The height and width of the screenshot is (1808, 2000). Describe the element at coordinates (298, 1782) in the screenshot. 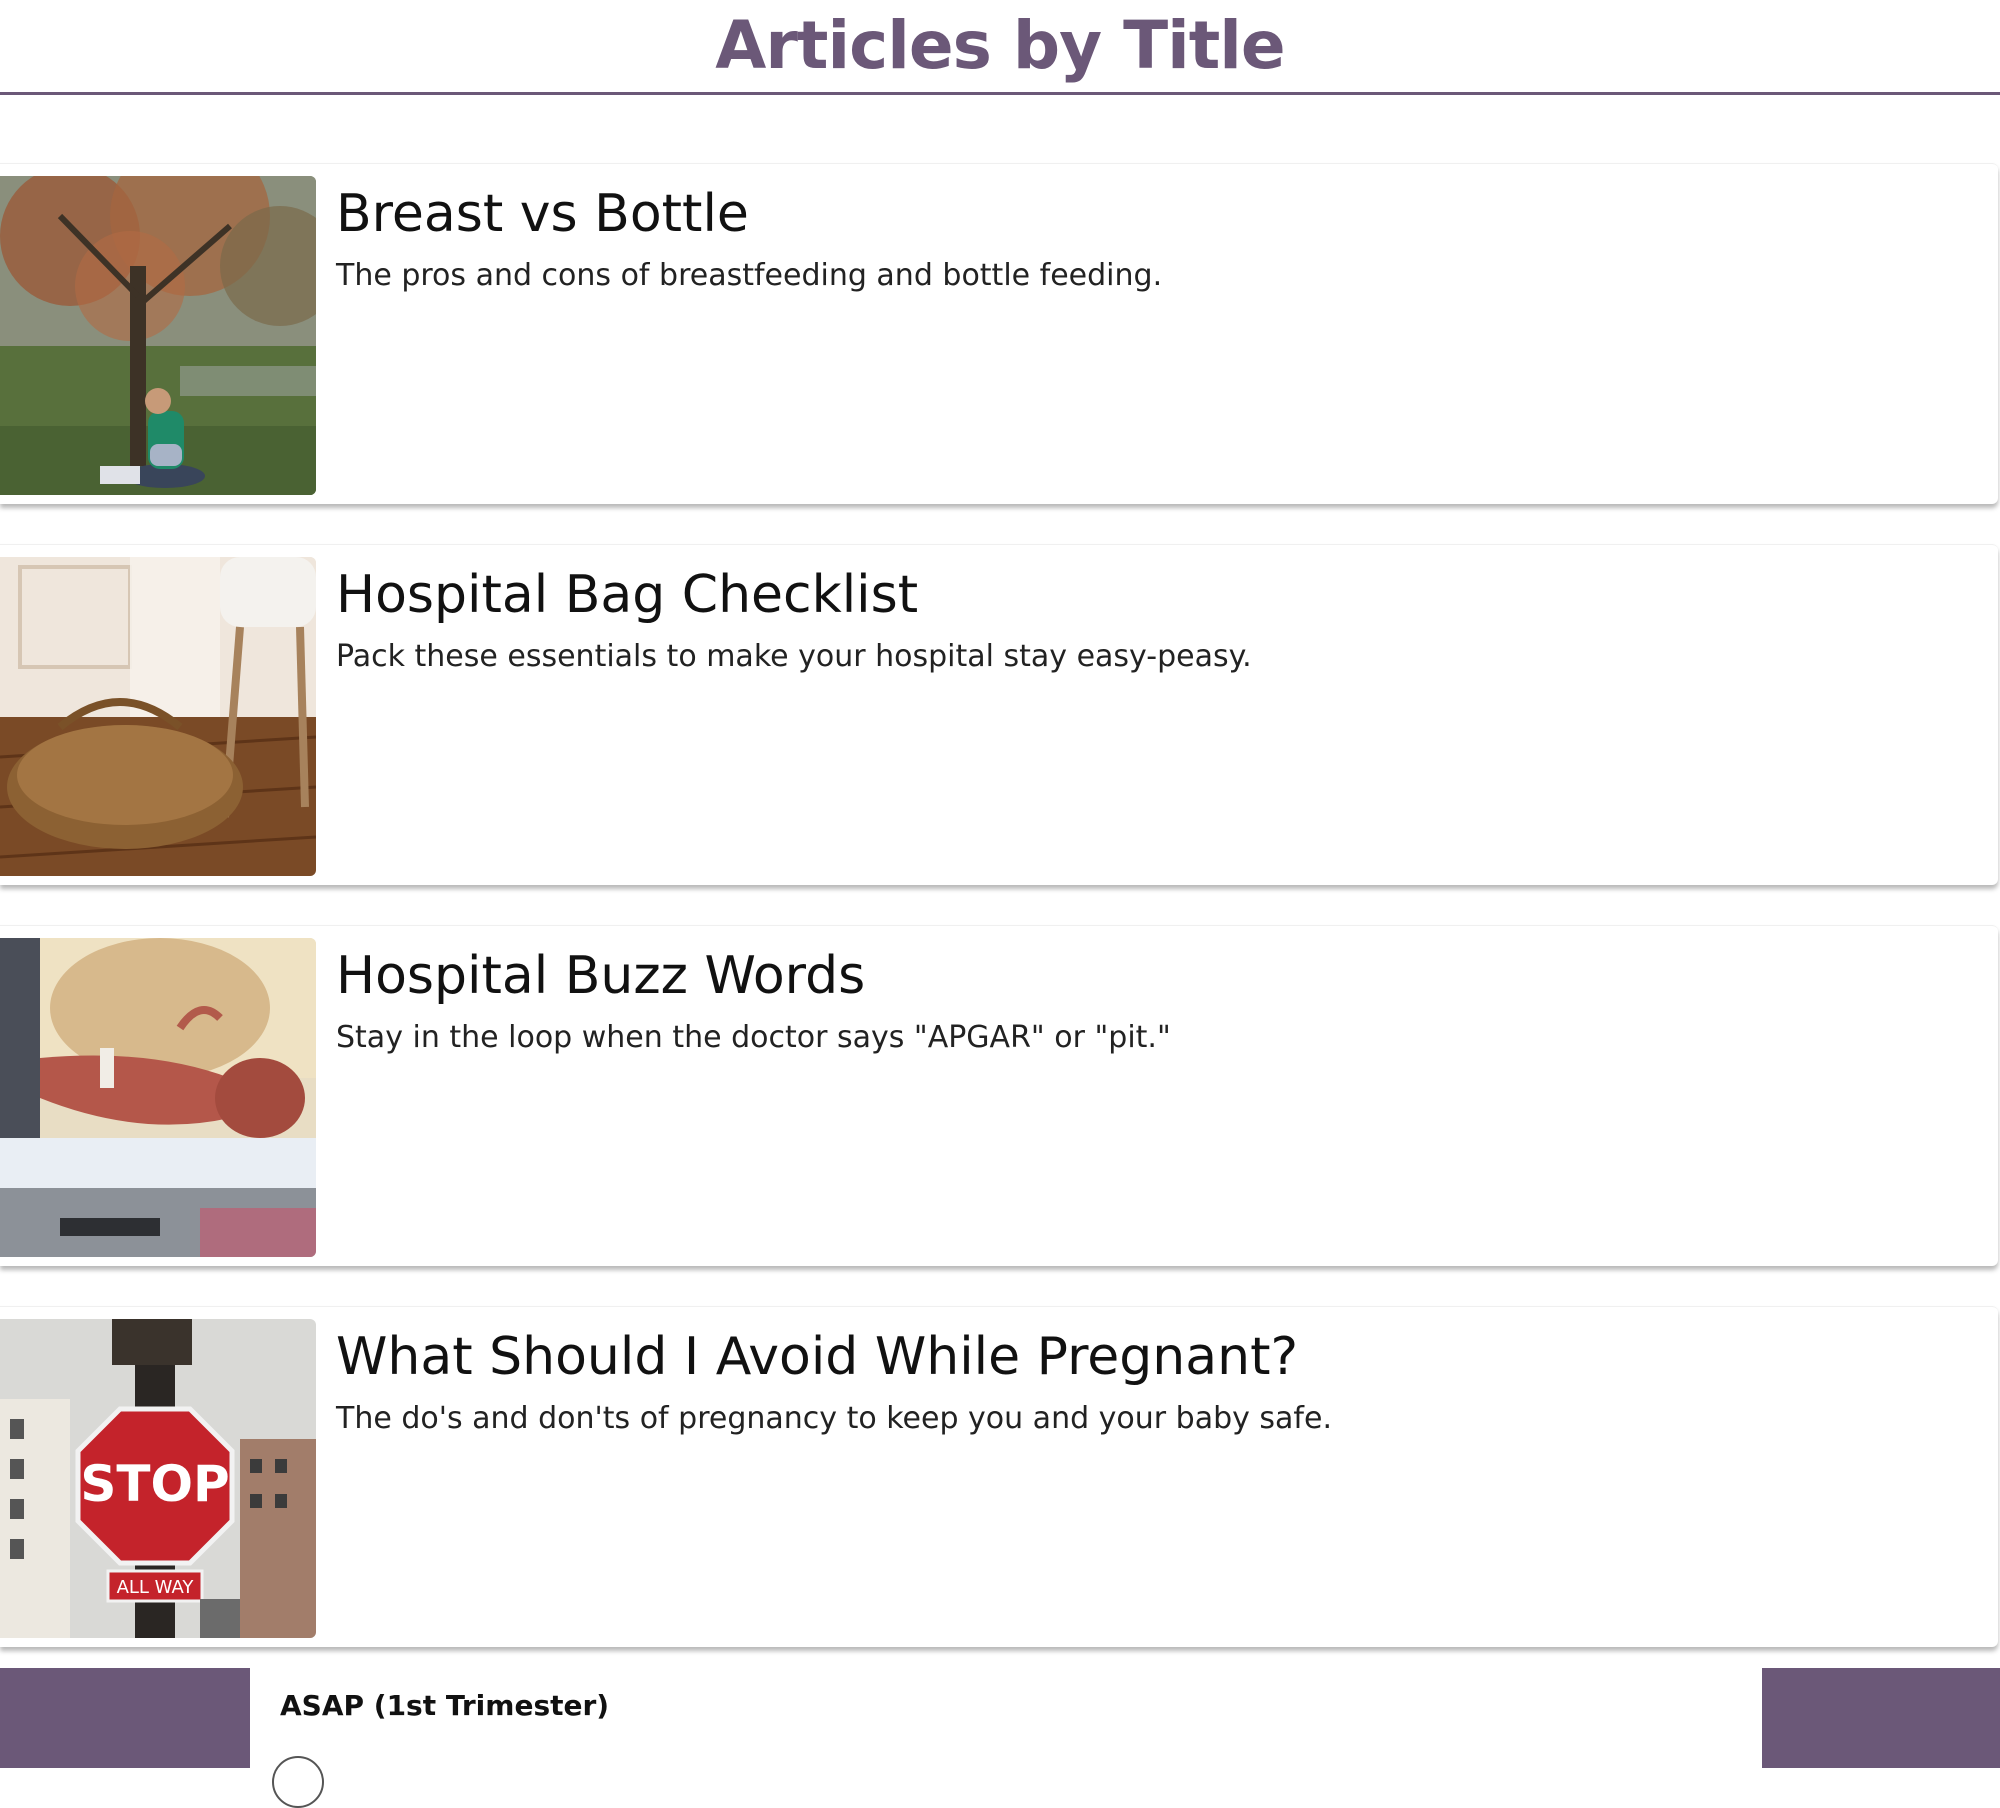

I see `trimester-radio` at that location.